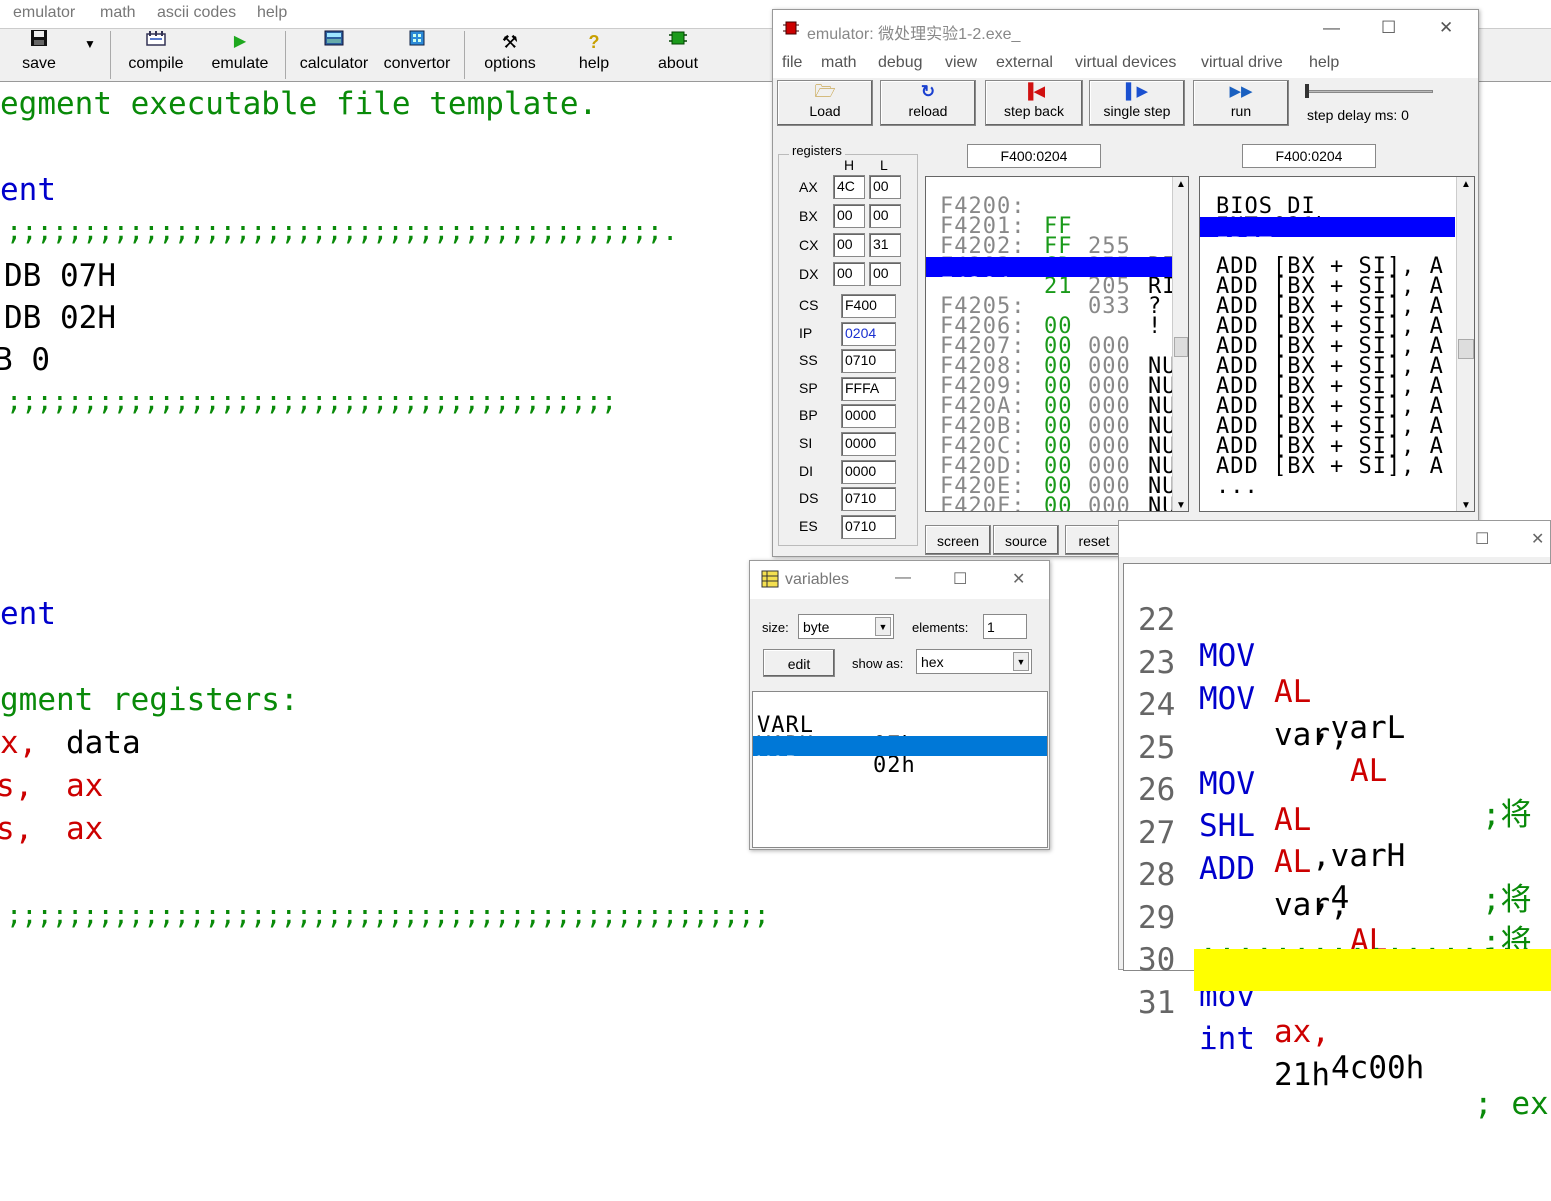 The image size is (1551, 1201). Describe the element at coordinates (1057, 287) in the screenshot. I see `memory-row: F4203: 21 033 !` at that location.